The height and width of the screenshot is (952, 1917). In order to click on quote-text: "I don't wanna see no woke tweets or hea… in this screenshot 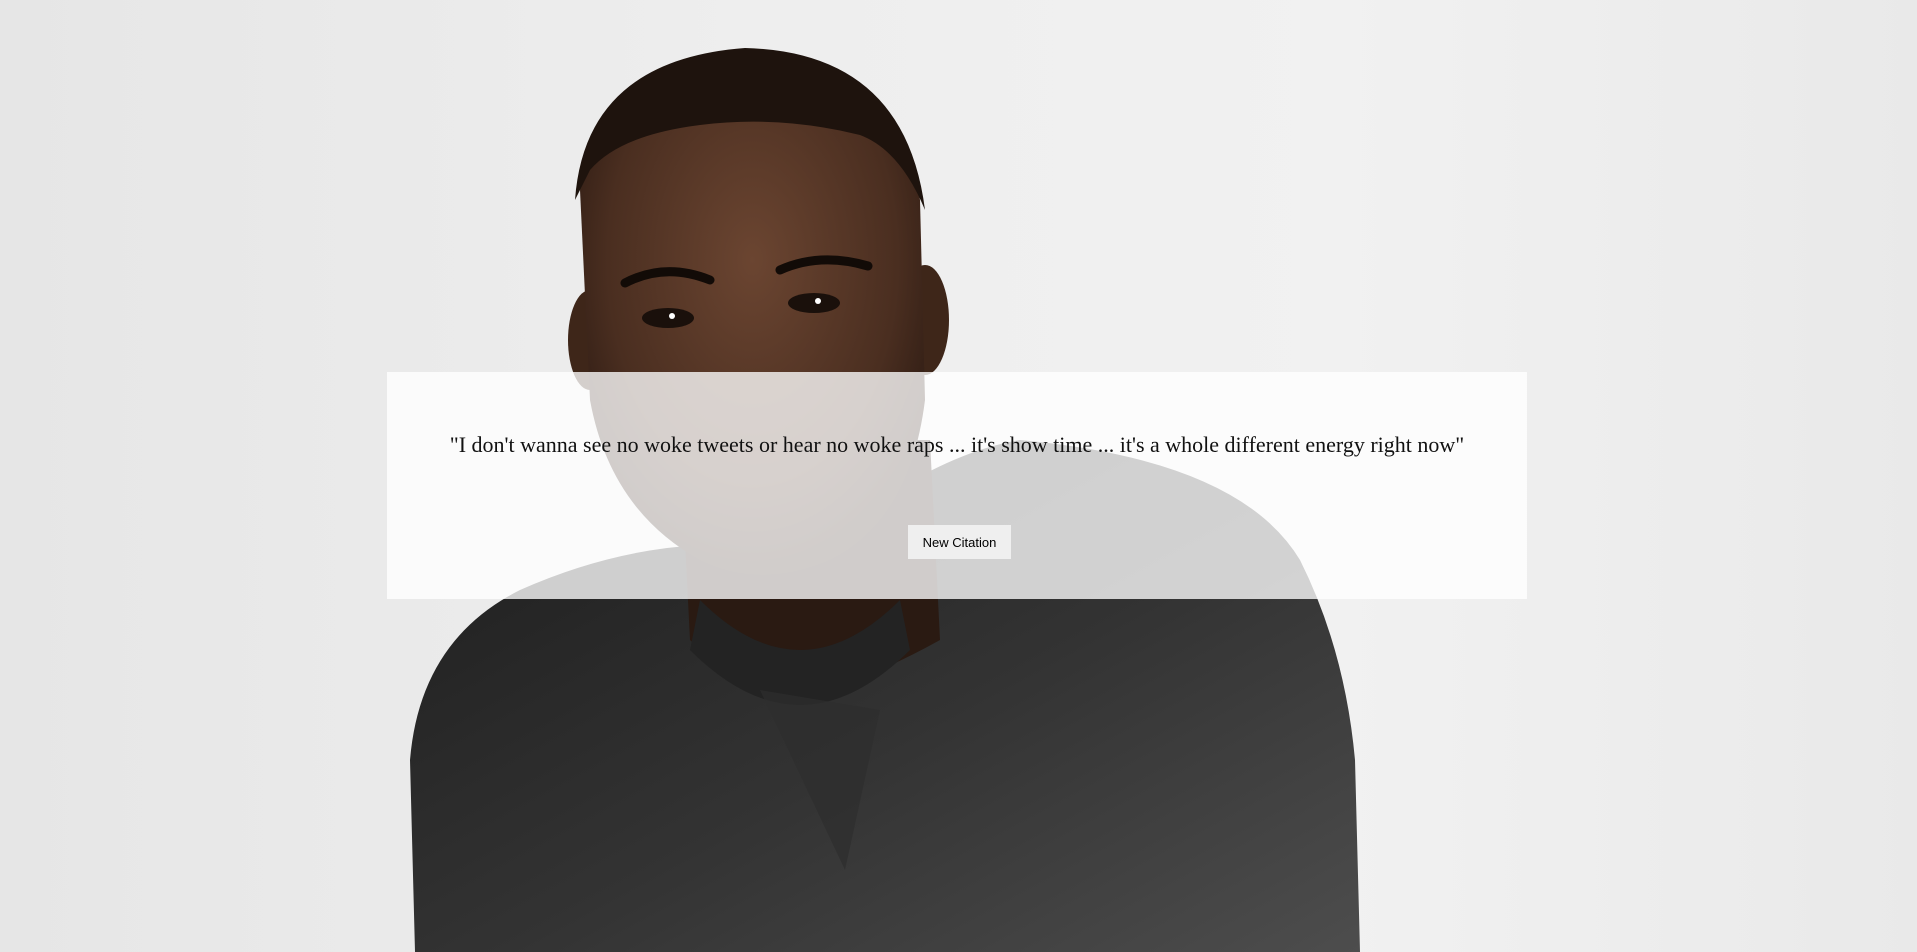, I will do `click(957, 444)`.